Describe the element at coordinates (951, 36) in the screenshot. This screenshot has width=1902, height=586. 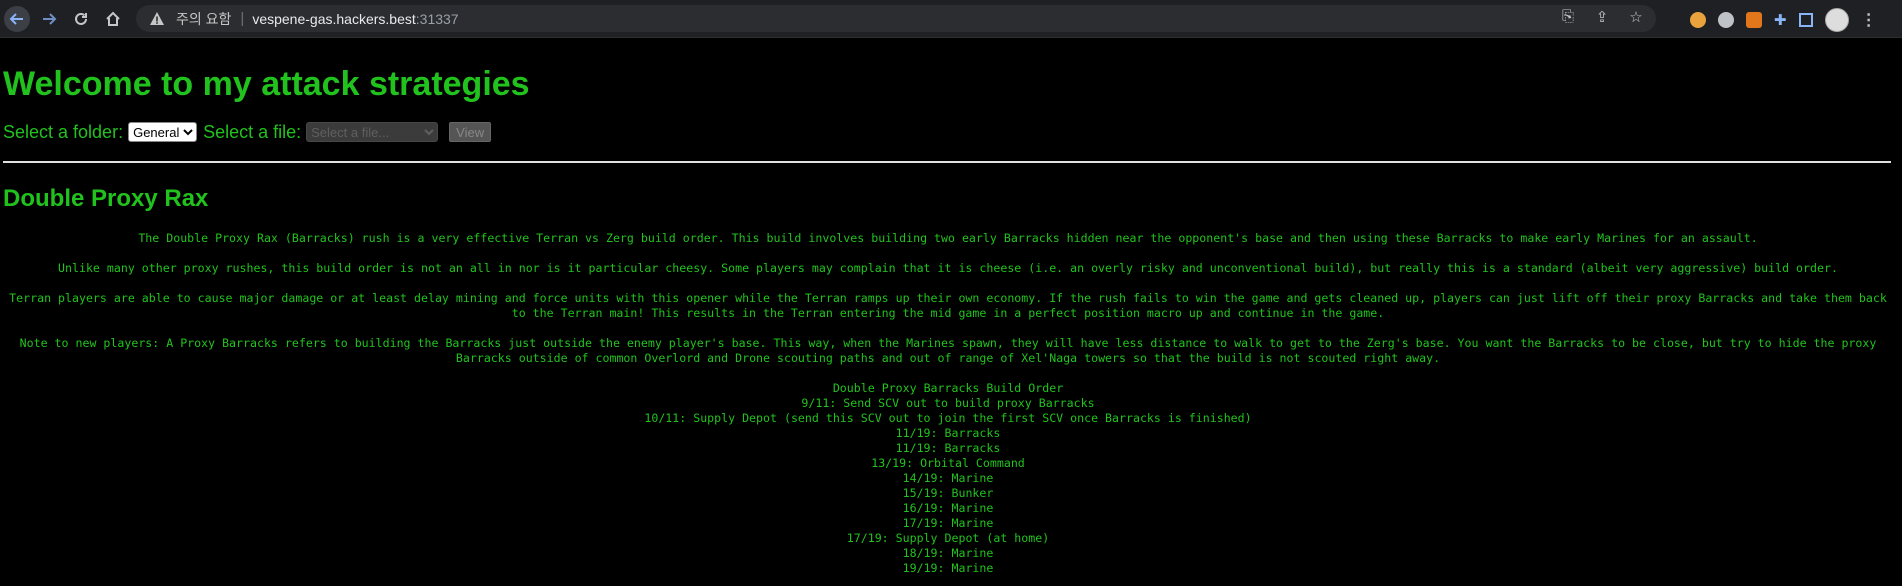
I see `toolbar-divider` at that location.